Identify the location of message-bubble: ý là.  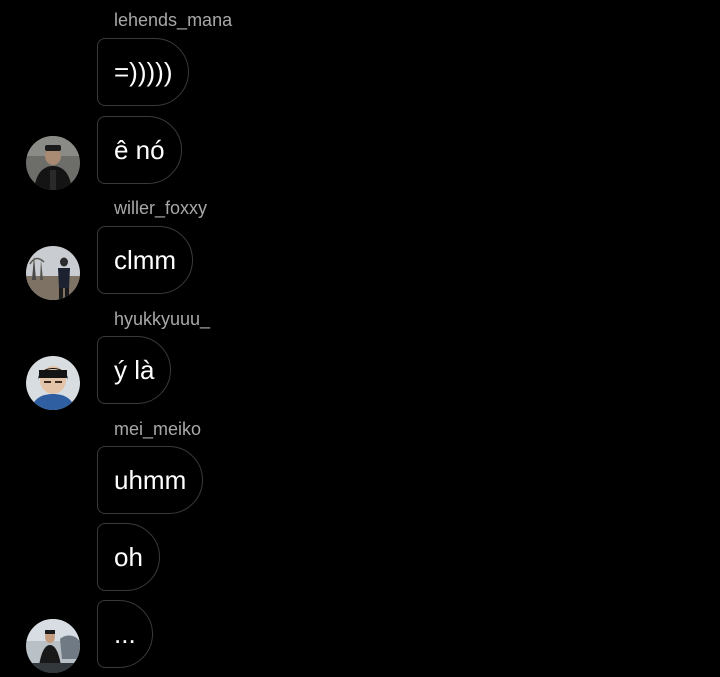
(134, 370).